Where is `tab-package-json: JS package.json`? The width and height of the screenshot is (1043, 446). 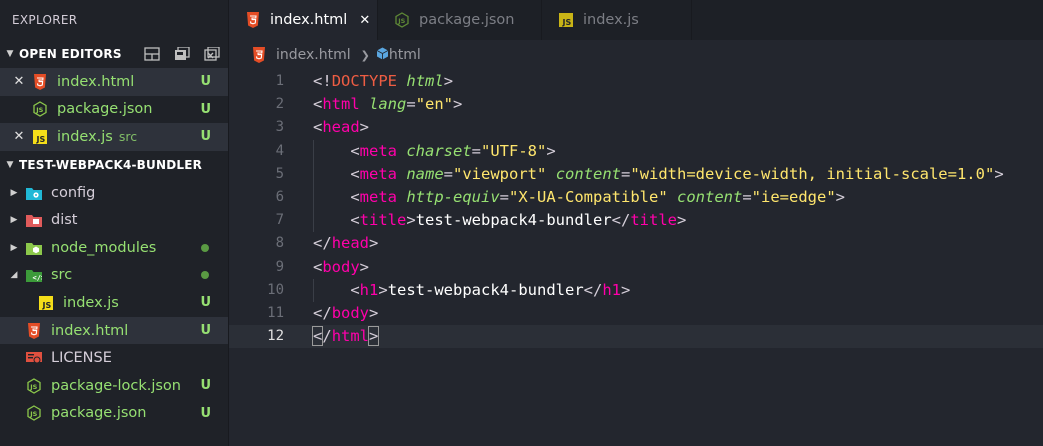
tab-package-json: JS package.json is located at coordinates (460, 20).